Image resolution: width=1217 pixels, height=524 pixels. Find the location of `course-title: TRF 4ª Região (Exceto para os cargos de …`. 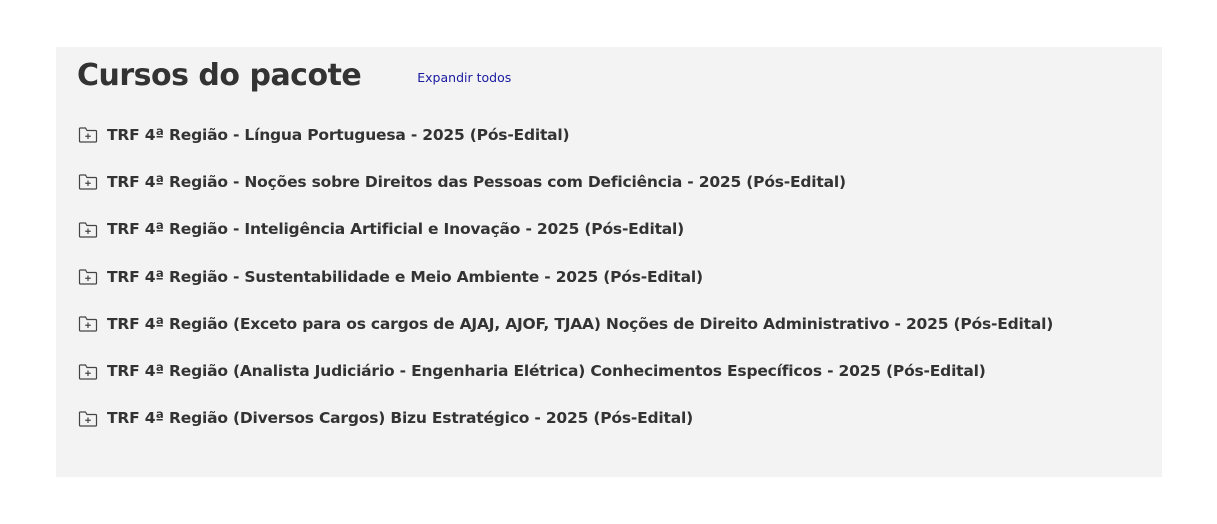

course-title: TRF 4ª Região (Exceto para os cargos de … is located at coordinates (580, 323).